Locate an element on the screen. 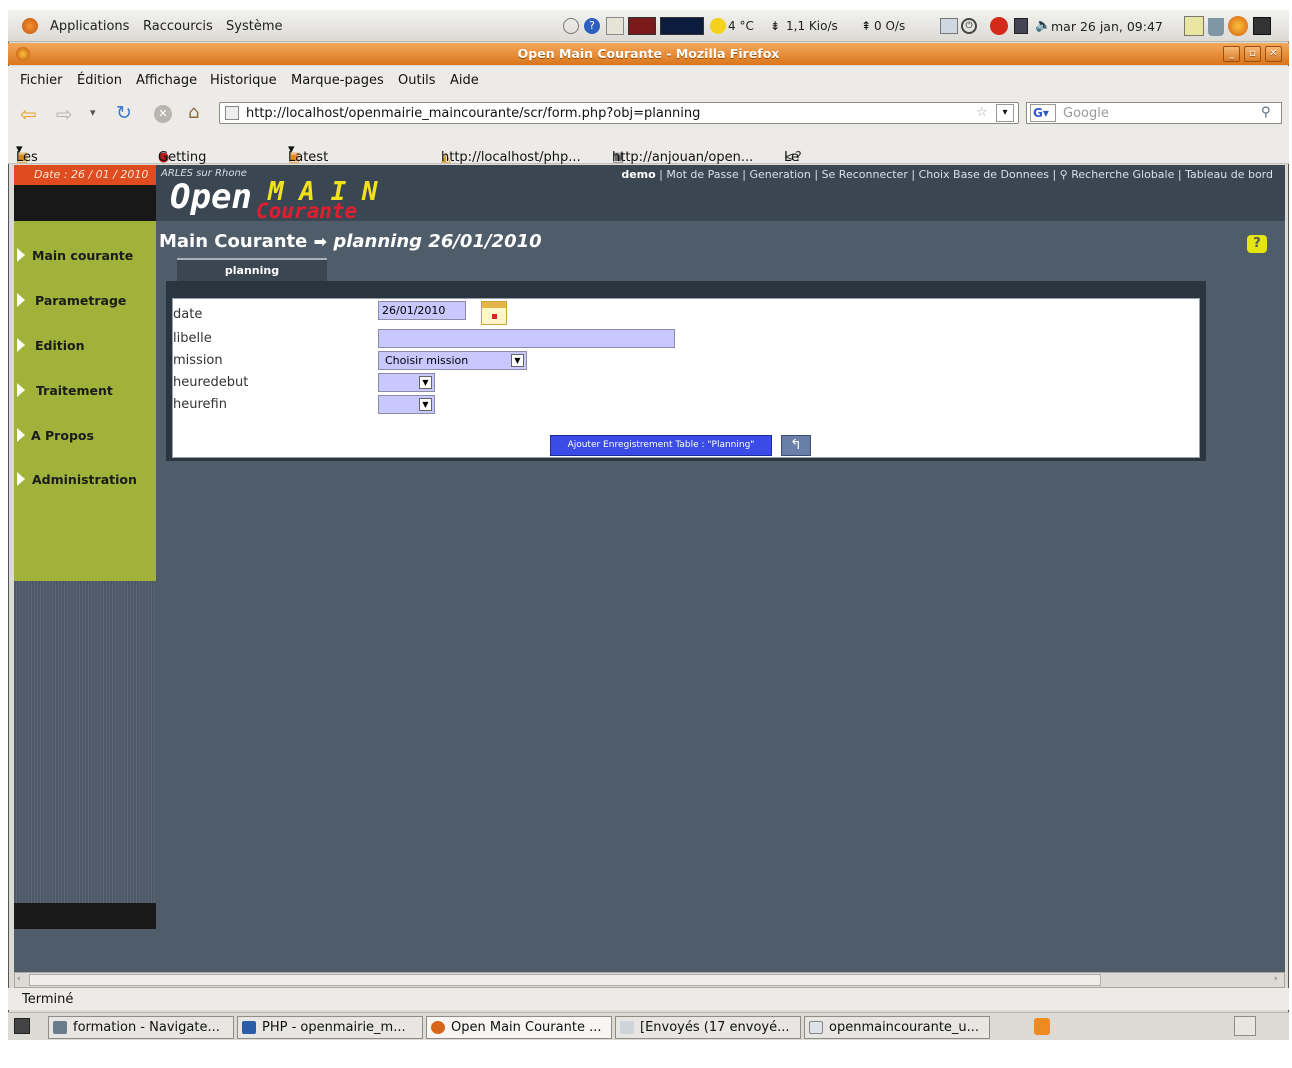 Image resolution: width=1292 pixels, height=1068 pixels. notes-icon is located at coordinates (1194, 26).